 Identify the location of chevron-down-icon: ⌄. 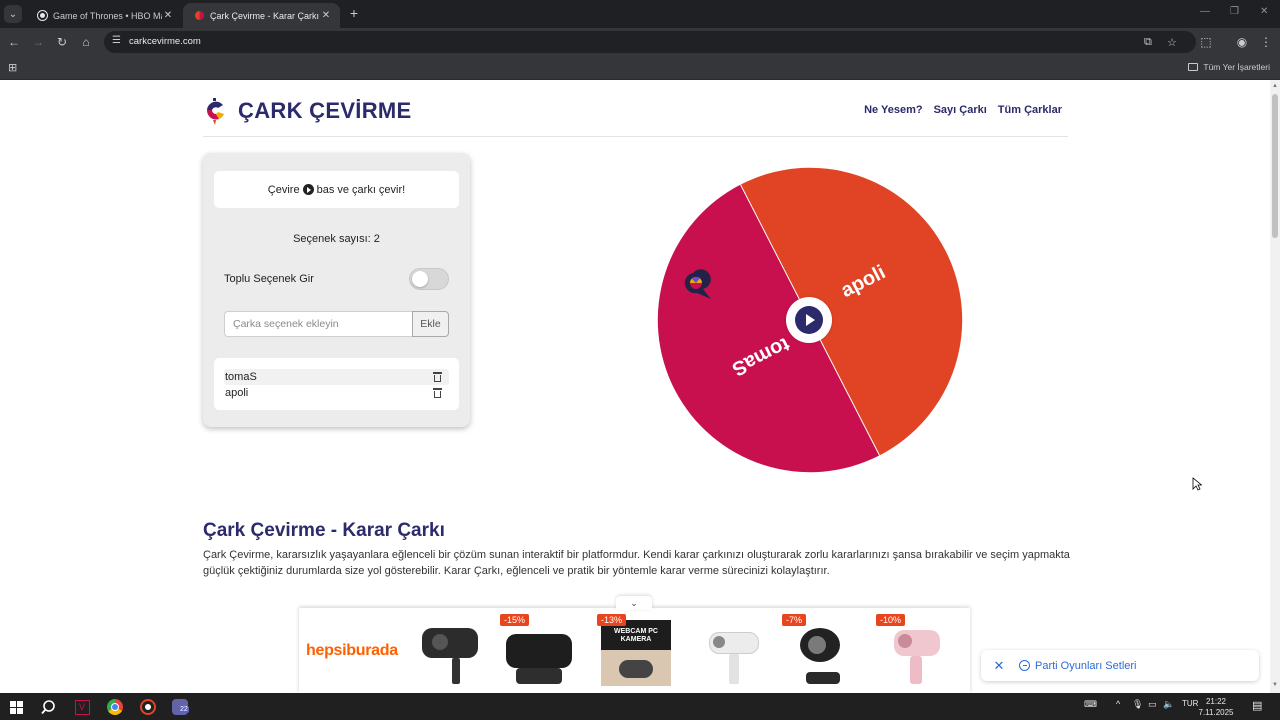
(634, 603).